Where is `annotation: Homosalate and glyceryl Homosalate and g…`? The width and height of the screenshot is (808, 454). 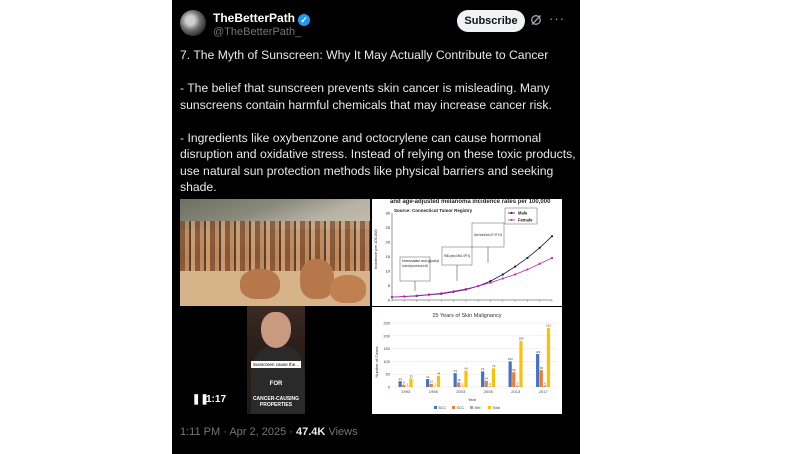
annotation: Homosalate and glyceryl Homosalate and g… is located at coordinates (419, 273).